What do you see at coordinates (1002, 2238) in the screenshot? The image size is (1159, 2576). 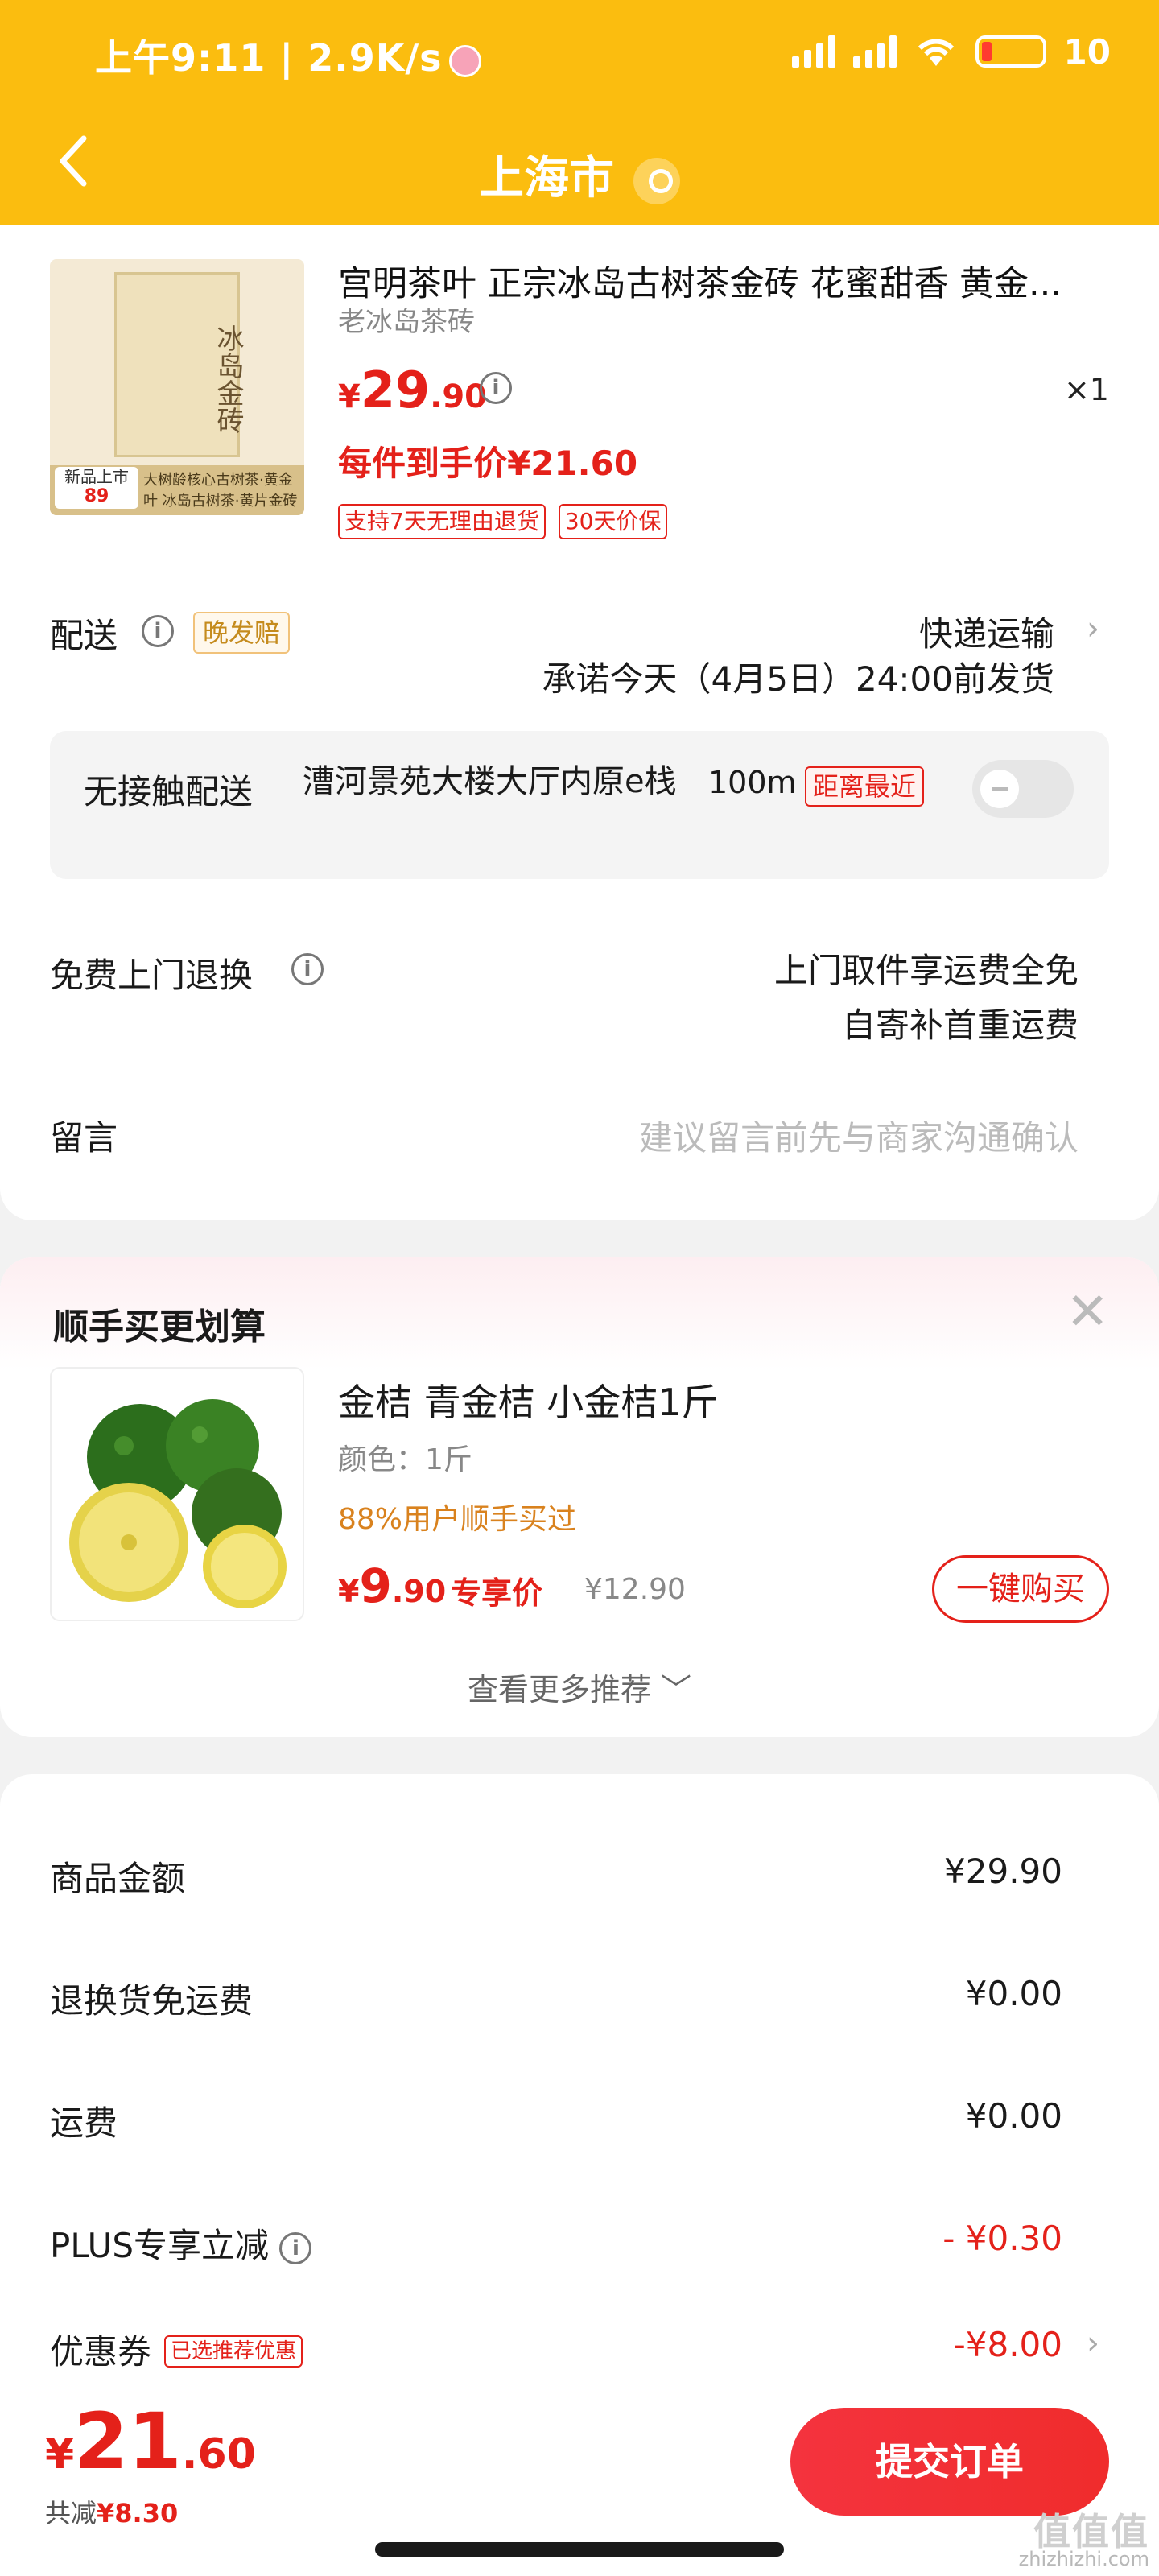 I see `summary-value: - ¥0.30` at bounding box center [1002, 2238].